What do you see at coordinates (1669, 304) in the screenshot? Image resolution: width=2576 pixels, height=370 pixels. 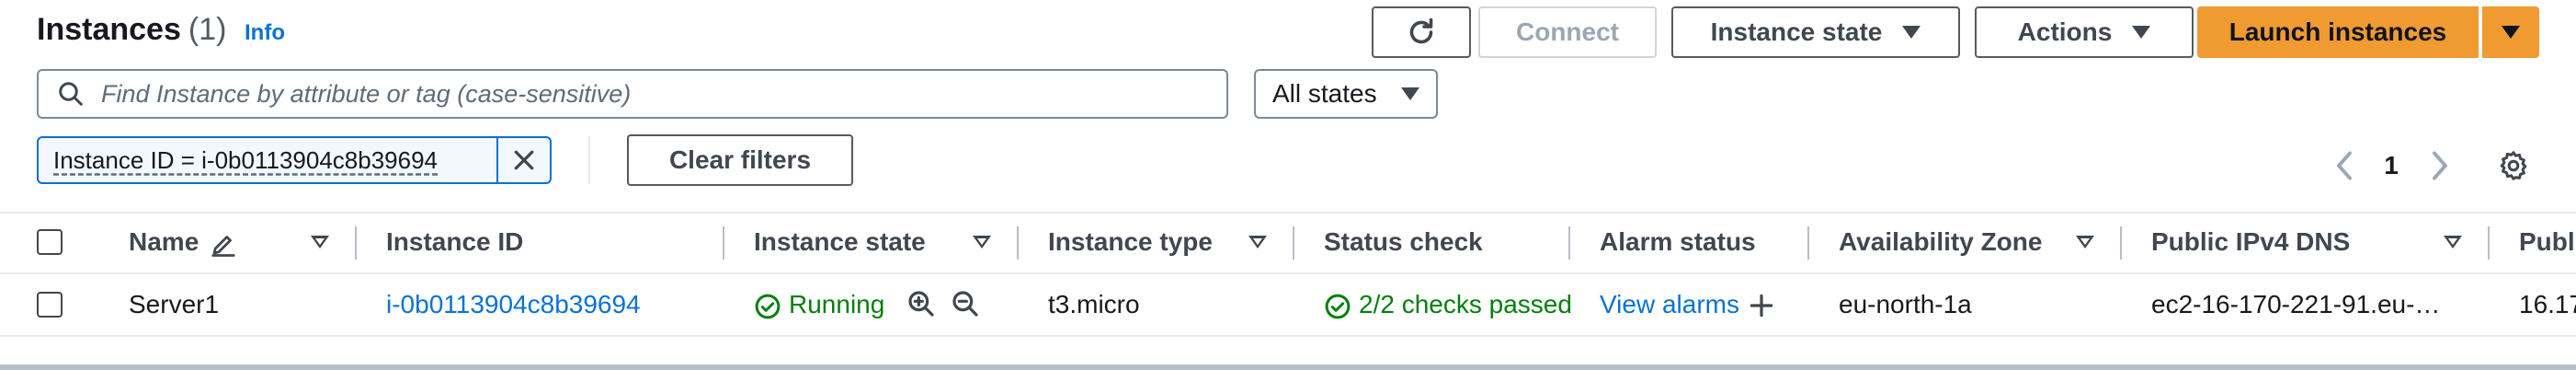 I see `view-alarms-link: View alarms` at bounding box center [1669, 304].